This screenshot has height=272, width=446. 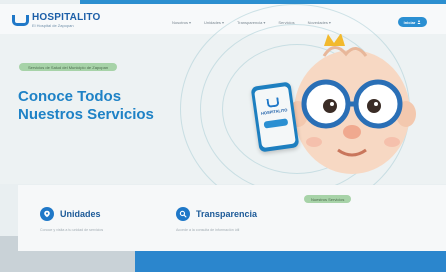 I want to click on user-icon, so click(x=419, y=22).